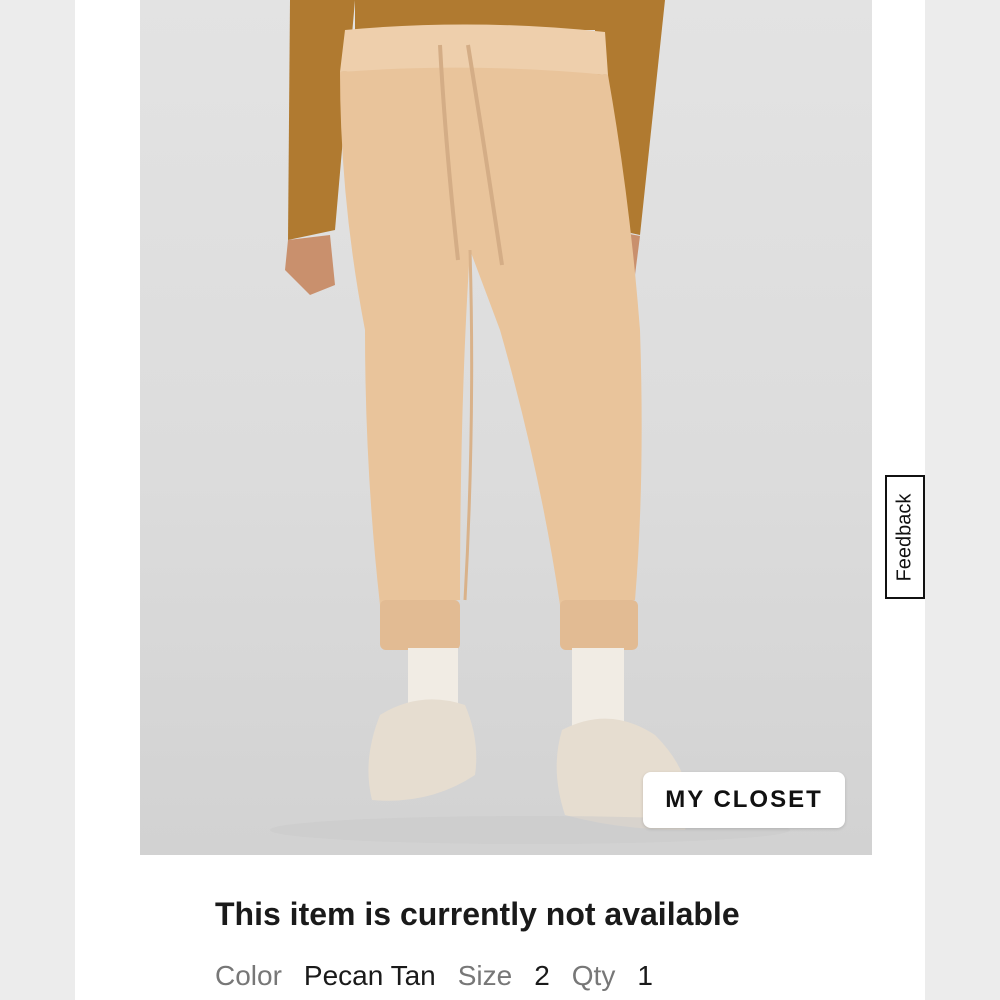  What do you see at coordinates (645, 975) in the screenshot?
I see `qty-value: 1` at bounding box center [645, 975].